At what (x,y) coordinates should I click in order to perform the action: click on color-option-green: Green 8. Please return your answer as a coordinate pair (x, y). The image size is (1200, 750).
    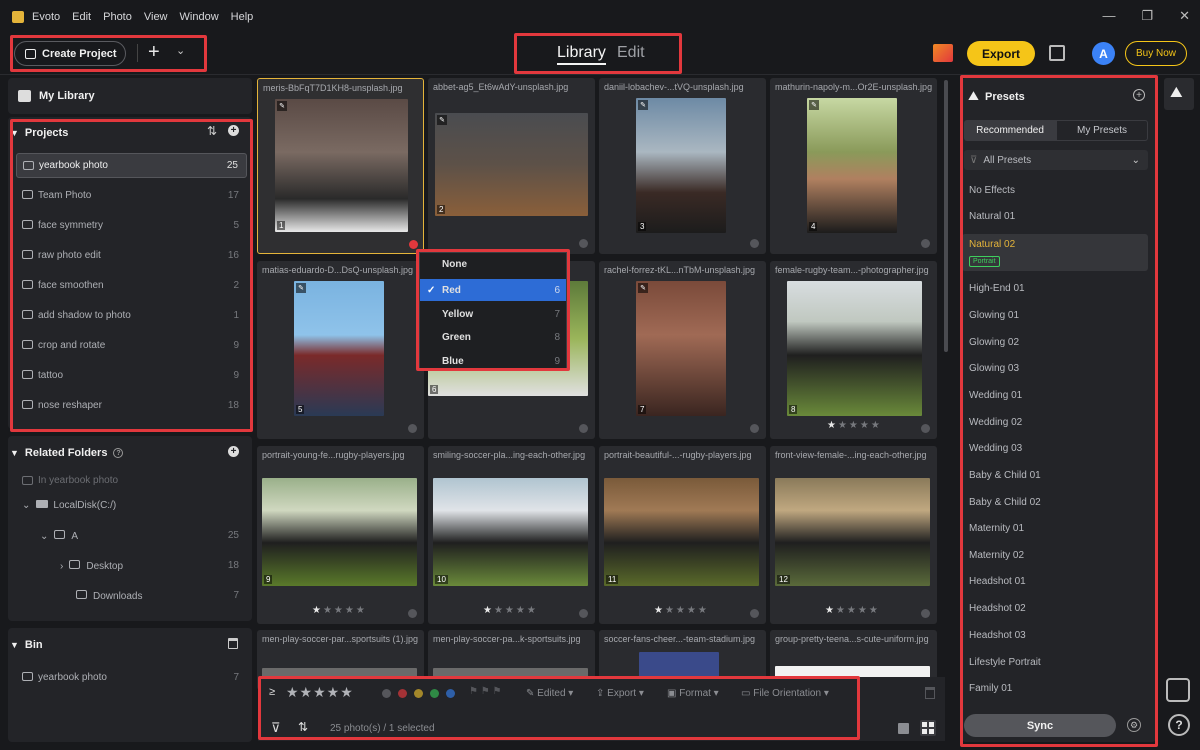
    Looking at the image, I should click on (493, 337).